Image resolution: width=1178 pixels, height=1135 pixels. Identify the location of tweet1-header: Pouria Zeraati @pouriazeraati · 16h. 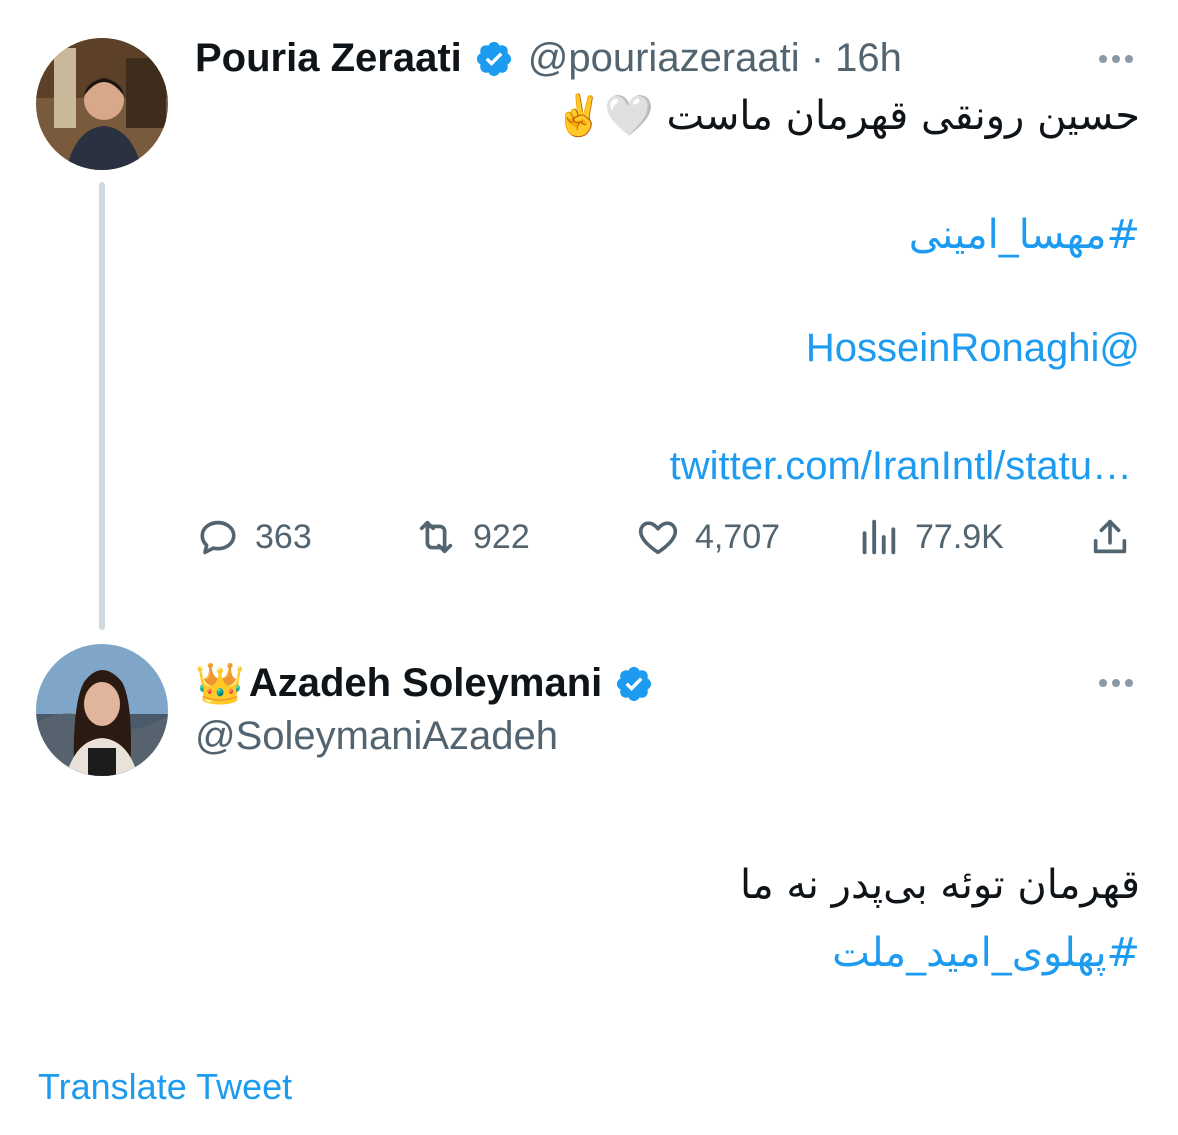
(548, 58).